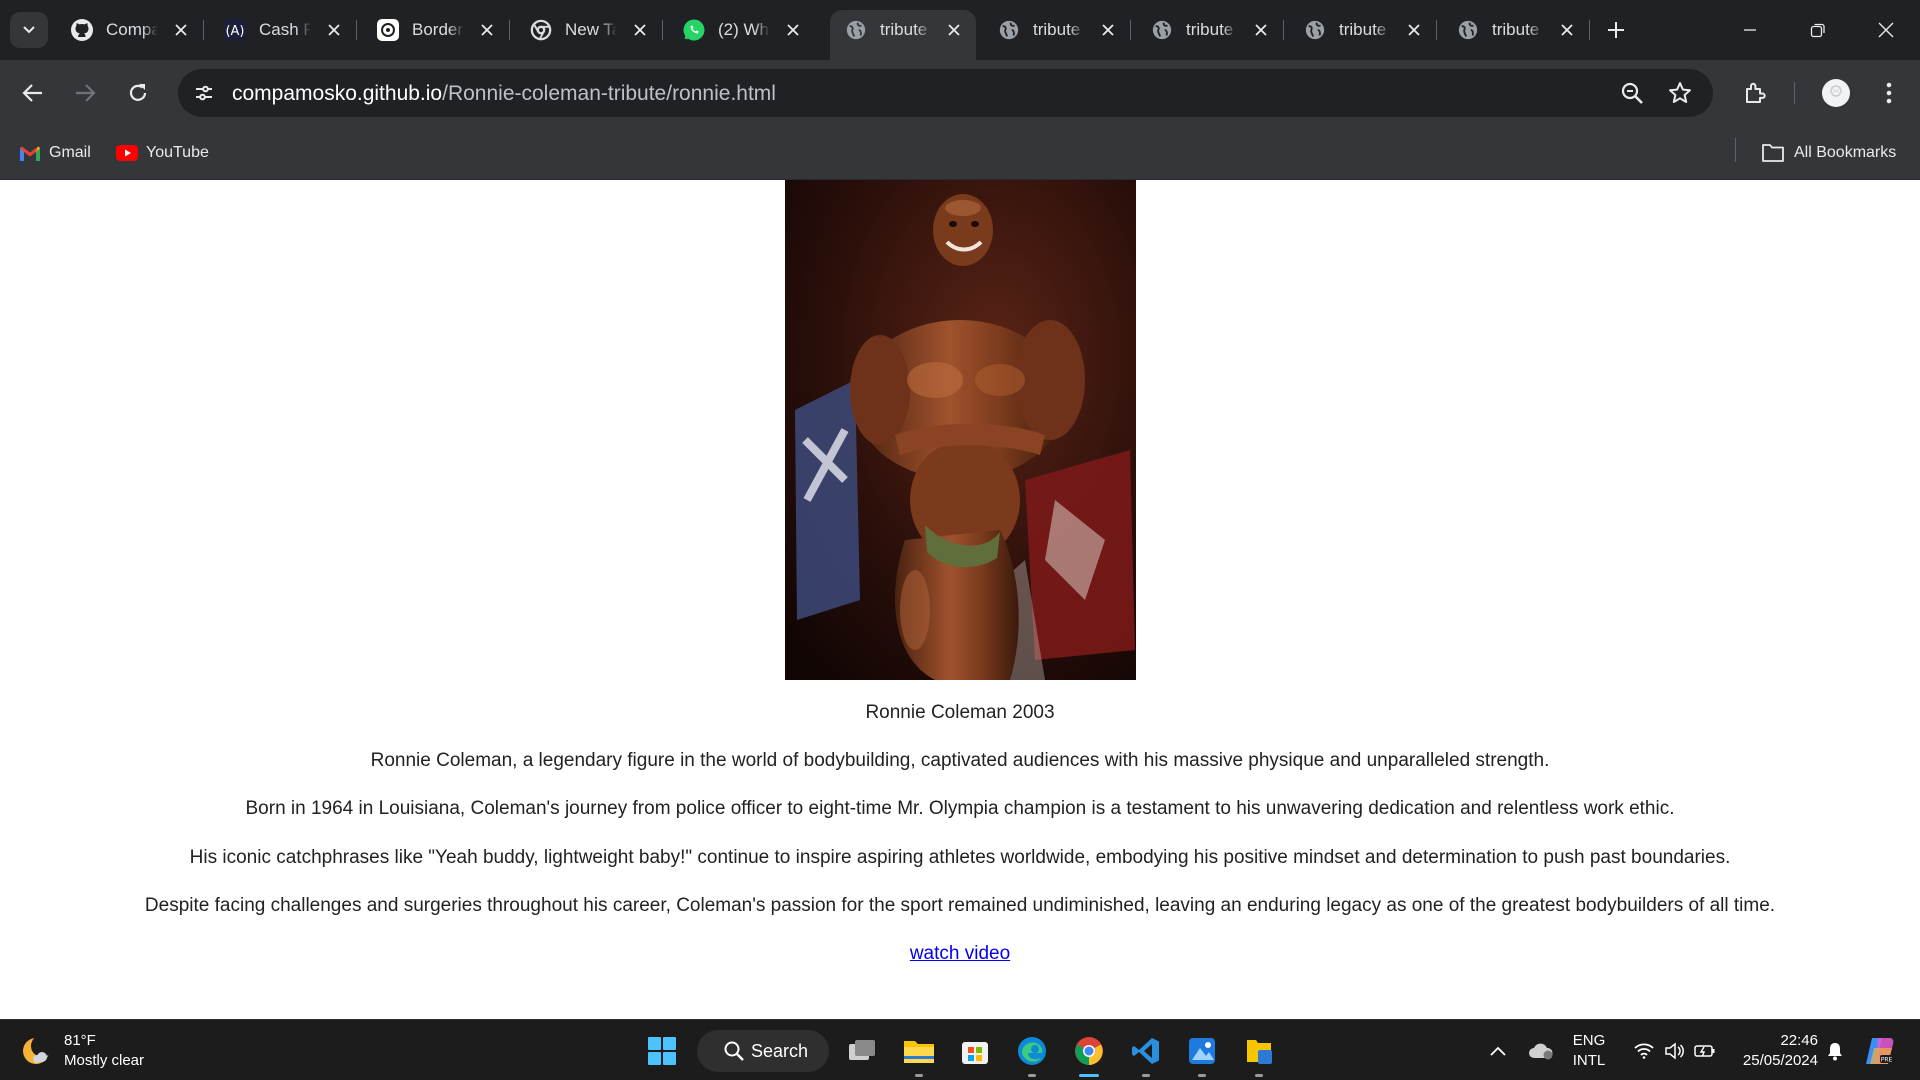  I want to click on notifications-button, so click(1835, 1051).